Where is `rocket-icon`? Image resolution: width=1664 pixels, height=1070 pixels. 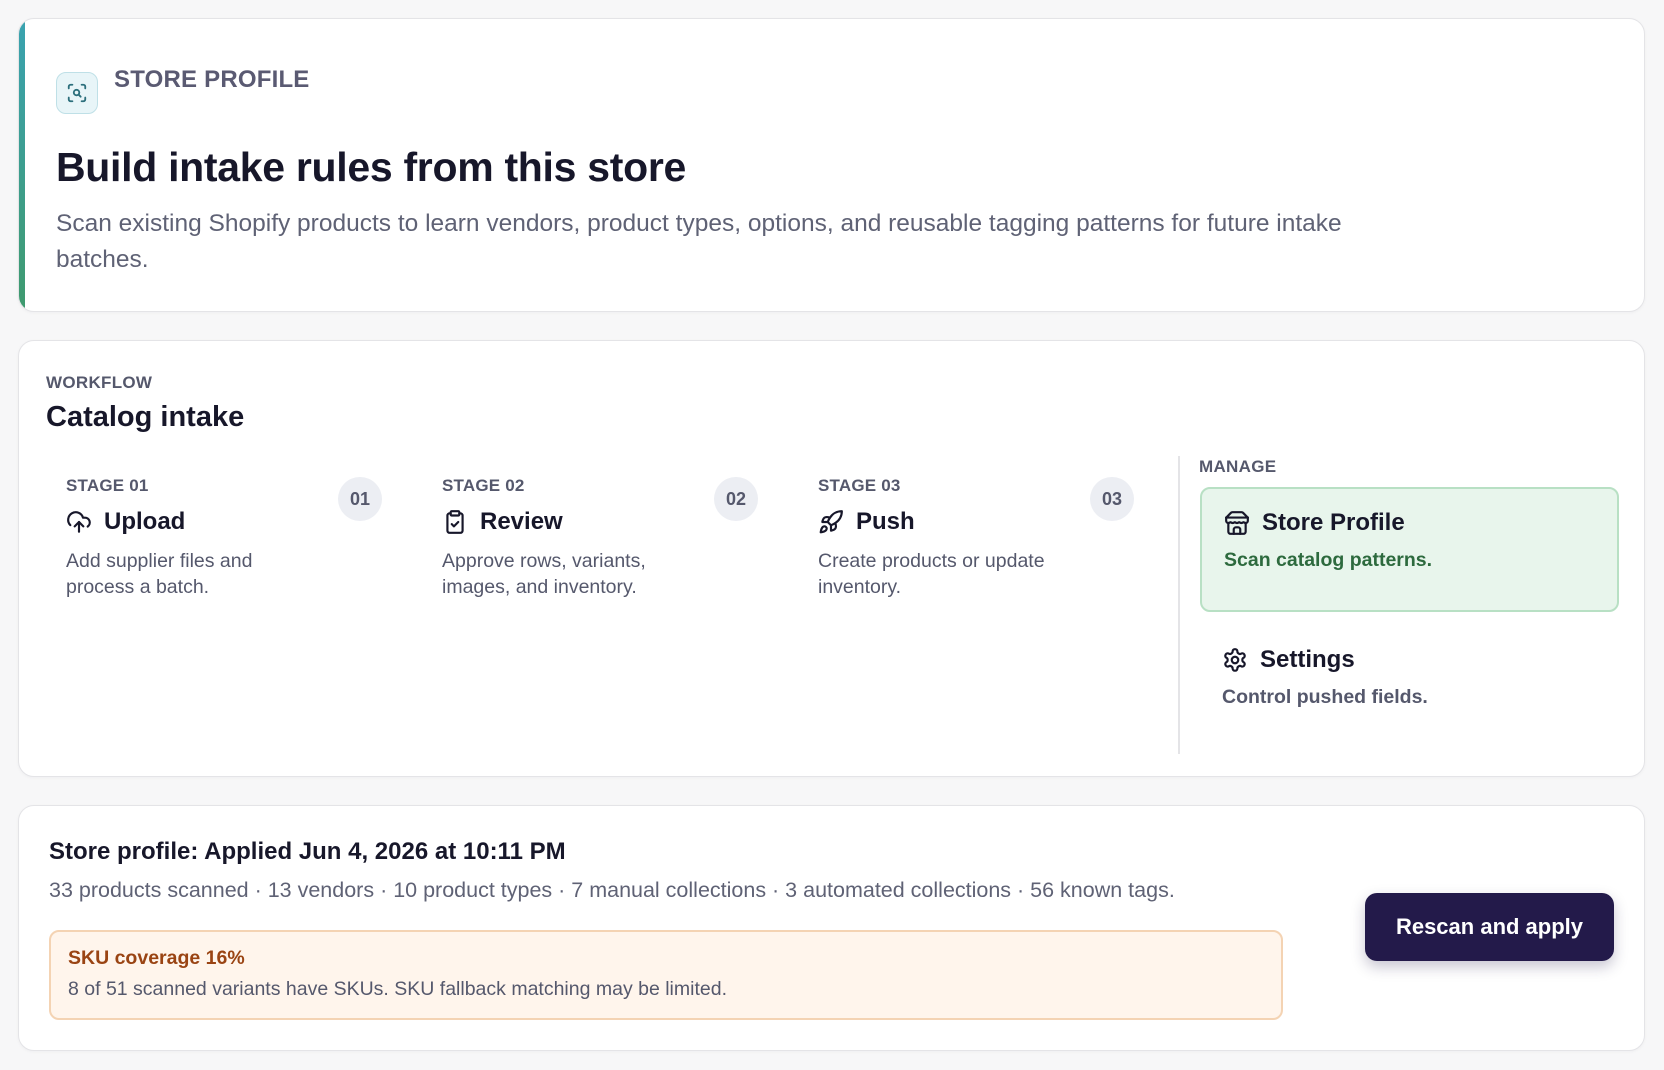
rocket-icon is located at coordinates (831, 522).